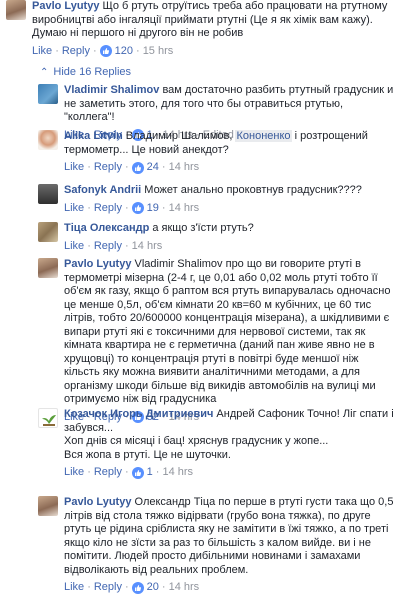 The width and height of the screenshot is (400, 600). What do you see at coordinates (152, 207) in the screenshot?
I see `like-count: 19` at bounding box center [152, 207].